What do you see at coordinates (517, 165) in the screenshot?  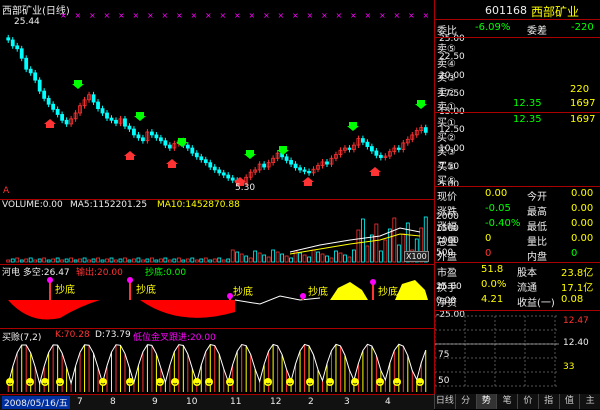 I see `order-row: 买④` at bounding box center [517, 165].